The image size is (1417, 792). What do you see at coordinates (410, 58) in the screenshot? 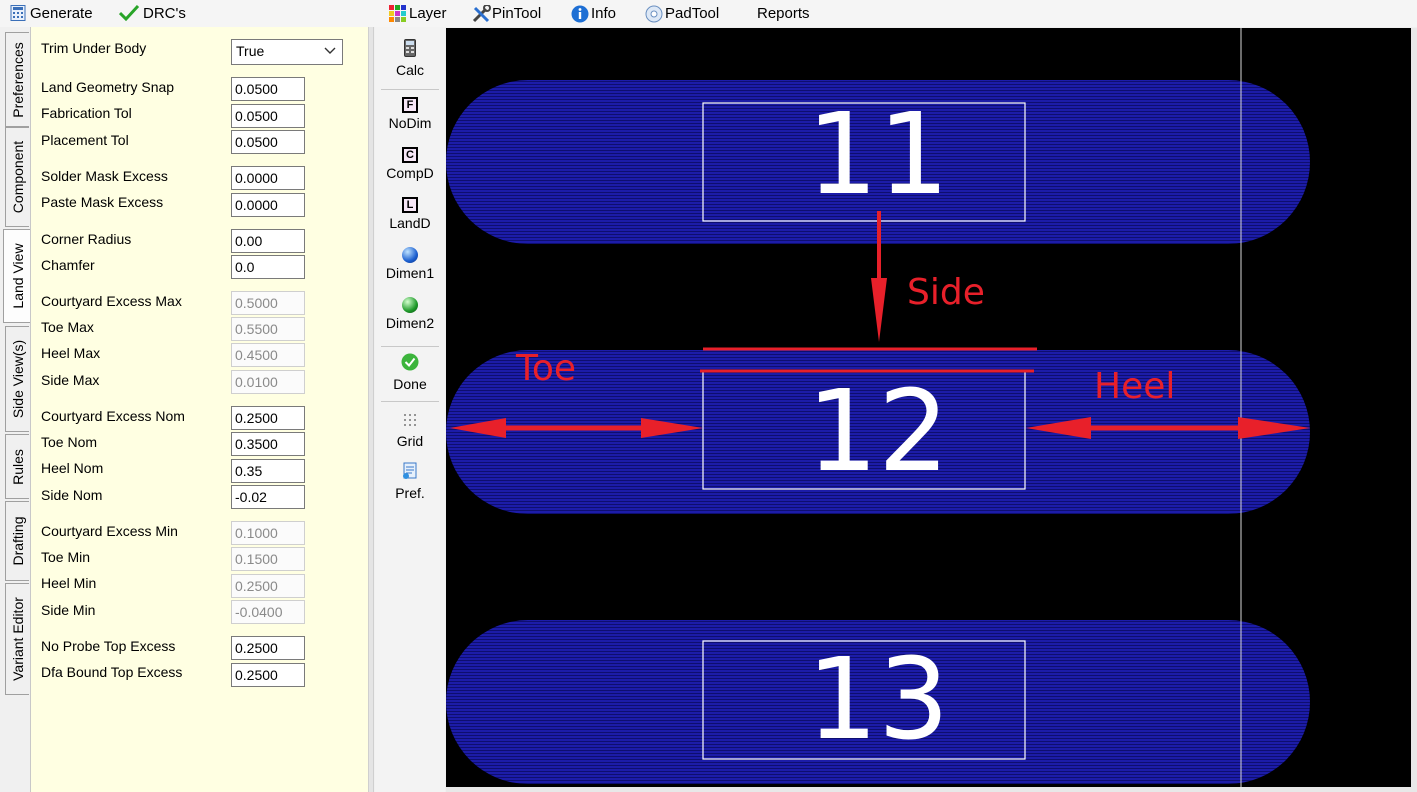
I see `calc-button: Calc` at bounding box center [410, 58].